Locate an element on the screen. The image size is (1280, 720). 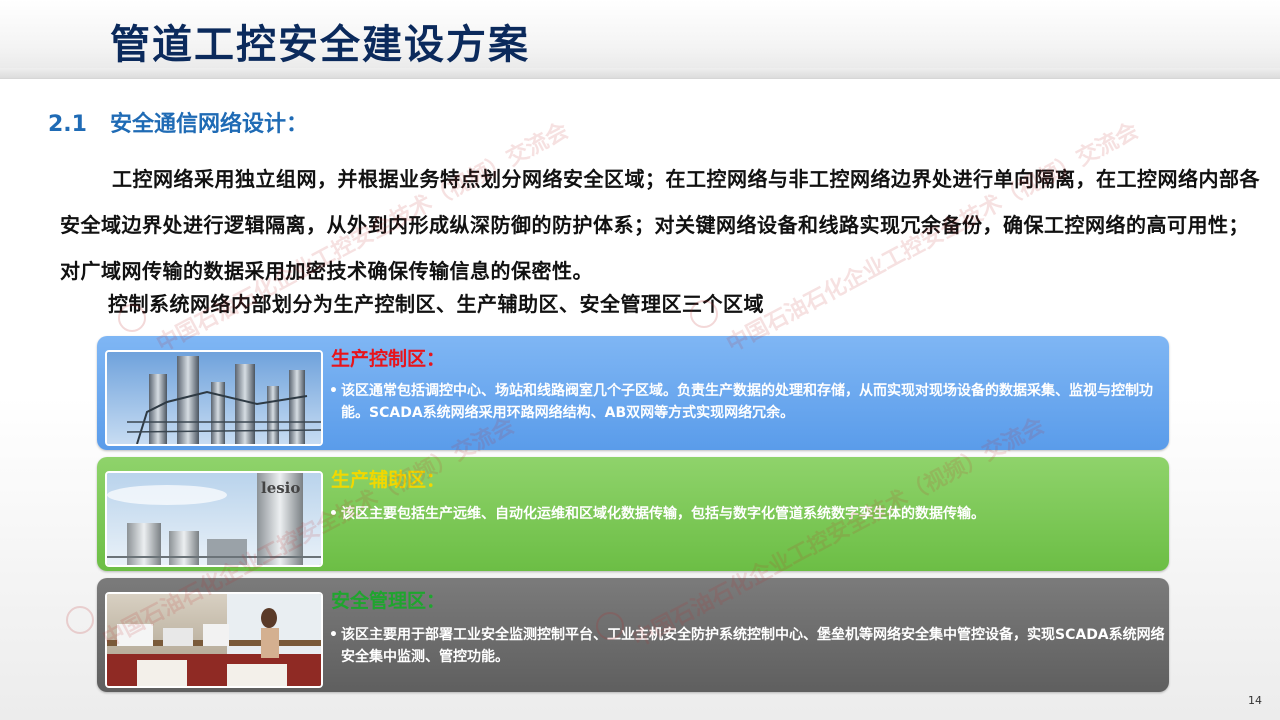
page-number: 14 is located at coordinates (1255, 700).